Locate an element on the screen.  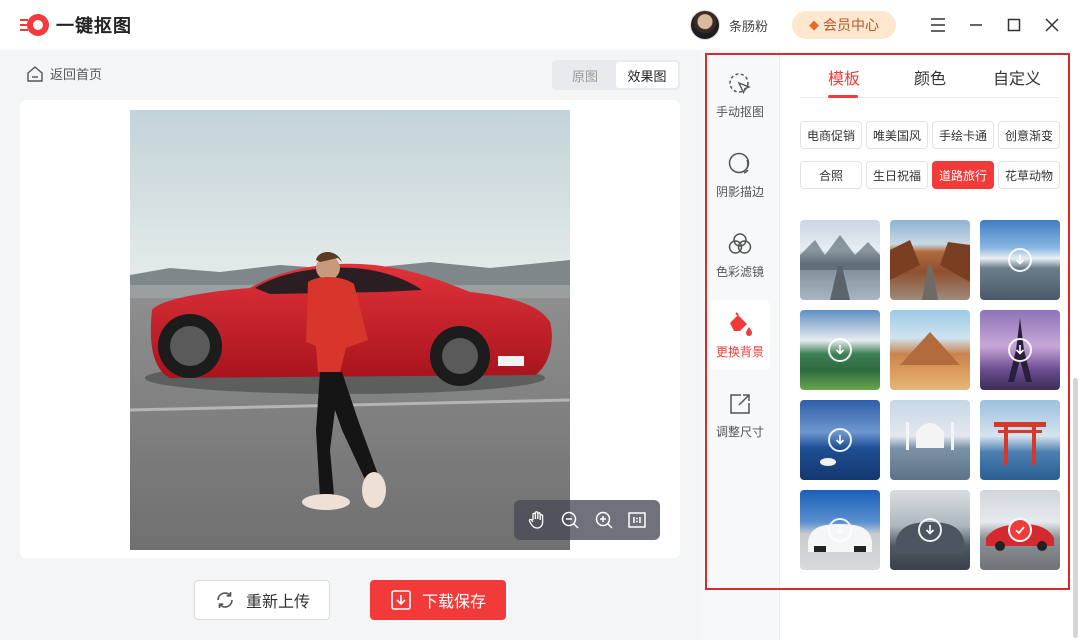
template-thumb-green-valley-lake is located at coordinates (840, 350).